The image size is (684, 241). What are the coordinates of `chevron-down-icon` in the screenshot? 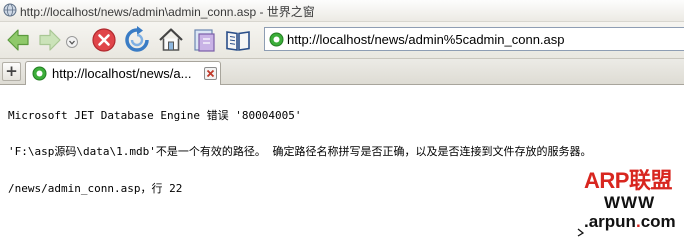 It's located at (72, 42).